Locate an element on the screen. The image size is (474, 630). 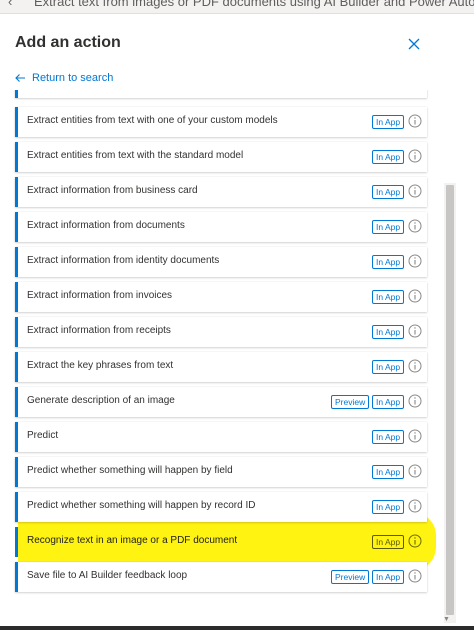
action-label: Save file to AI Builder feedback loop is located at coordinates (107, 575).